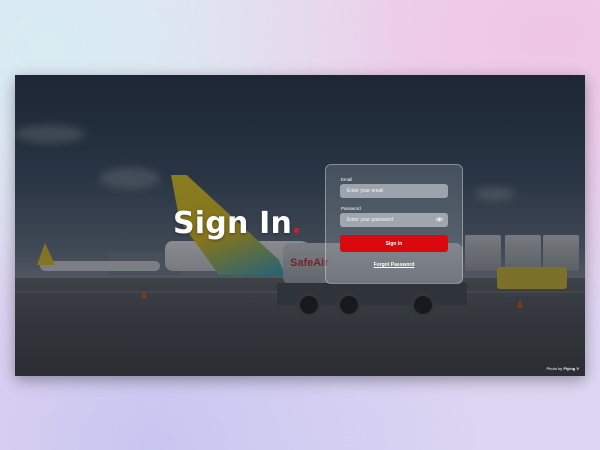 Image resolution: width=600 pixels, height=450 pixels. What do you see at coordinates (297, 230) in the screenshot?
I see `accent-dot` at bounding box center [297, 230].